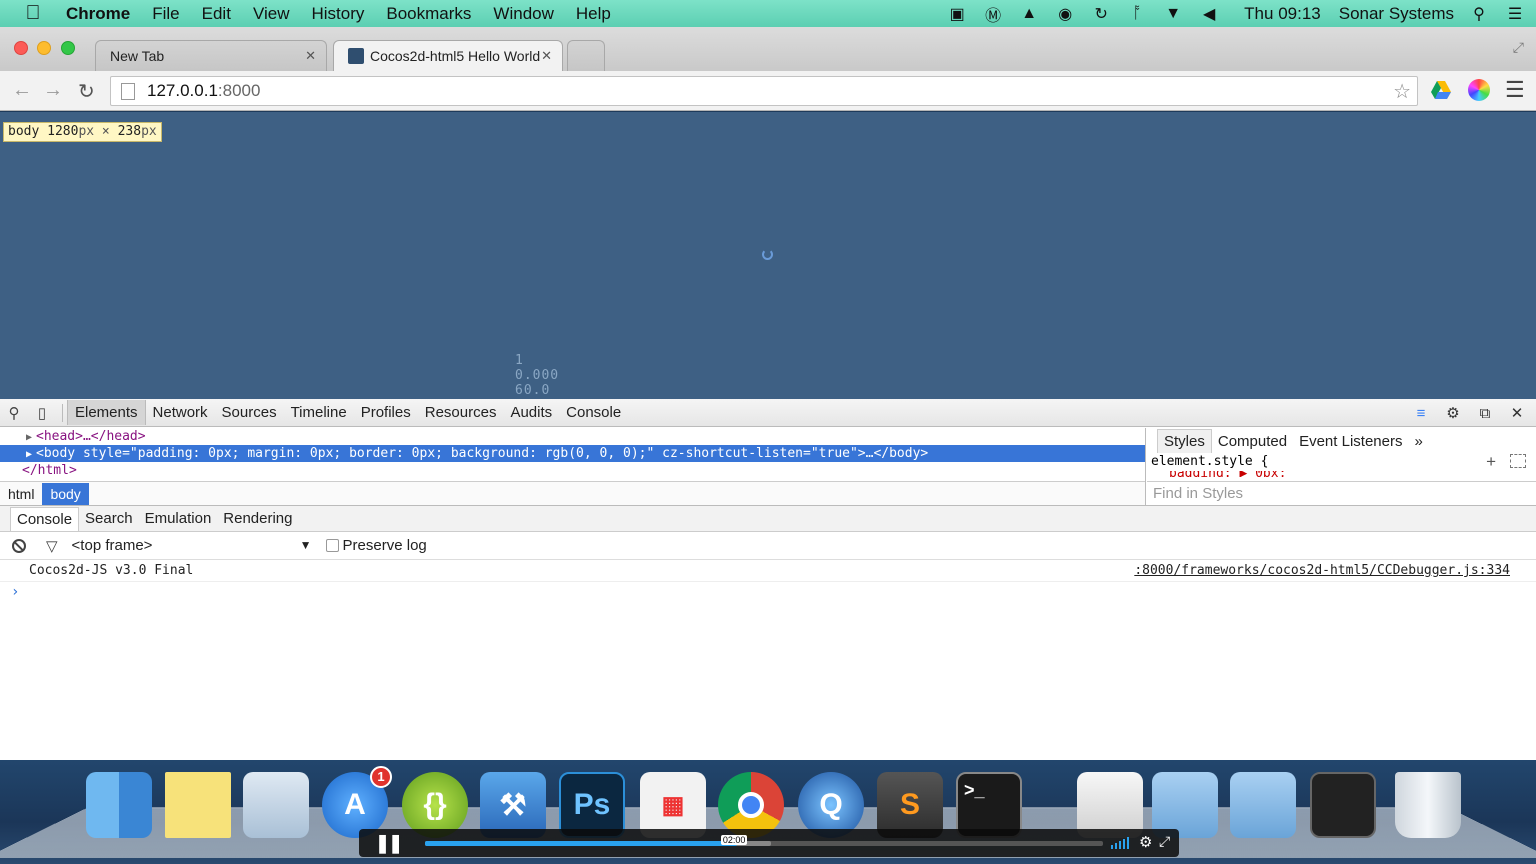 Image resolution: width=1536 pixels, height=864 pixels. What do you see at coordinates (461, 412) in the screenshot?
I see `tab-resources: Resources` at bounding box center [461, 412].